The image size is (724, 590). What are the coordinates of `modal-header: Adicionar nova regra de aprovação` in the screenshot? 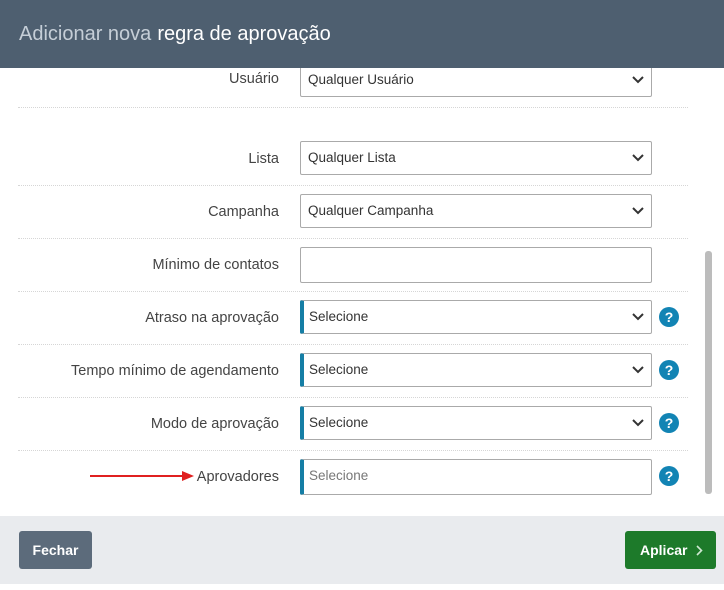 It's located at (362, 34).